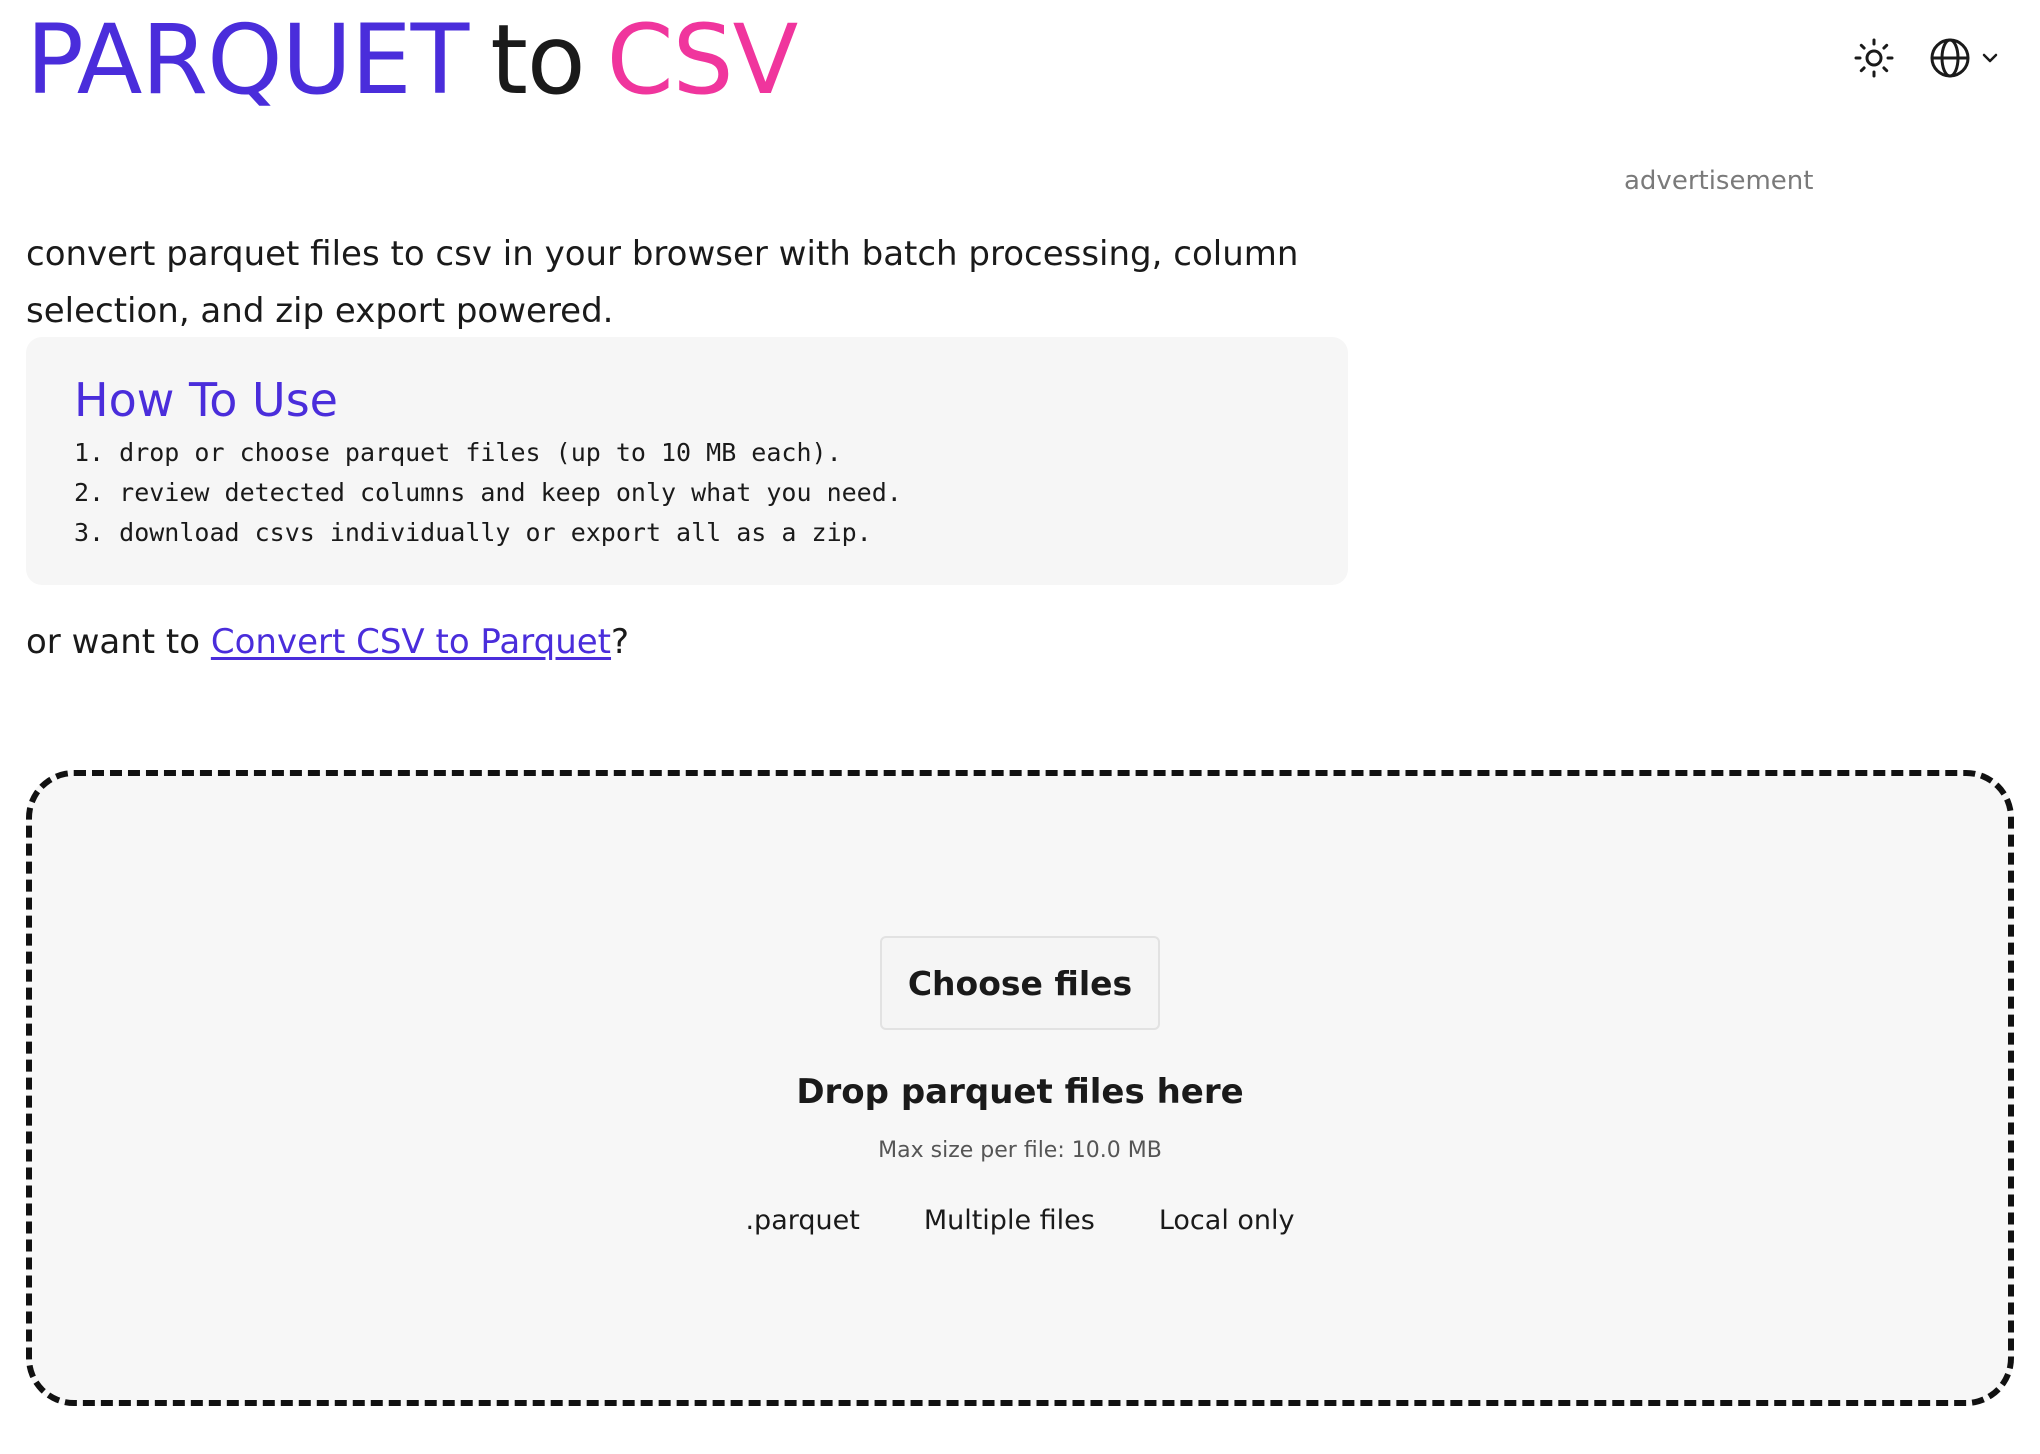  I want to click on site-logo: PARQUET to CSV, so click(412, 60).